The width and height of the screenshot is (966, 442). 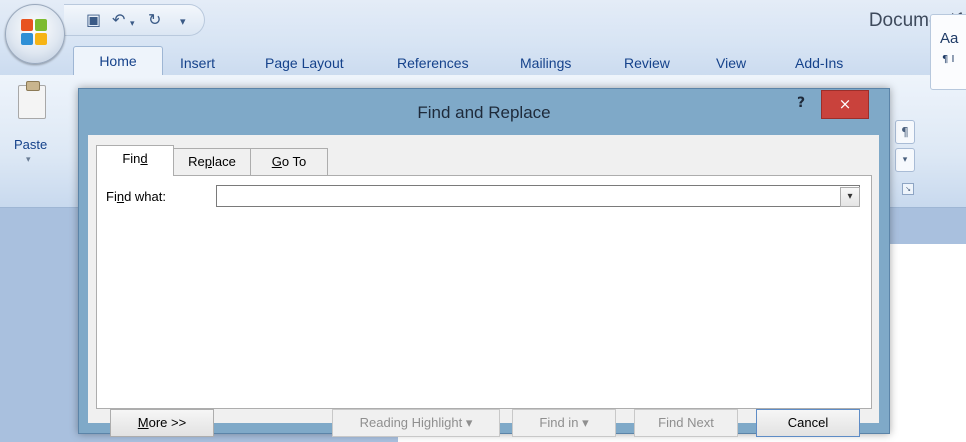 What do you see at coordinates (162, 423) in the screenshot?
I see `more-button: More >>` at bounding box center [162, 423].